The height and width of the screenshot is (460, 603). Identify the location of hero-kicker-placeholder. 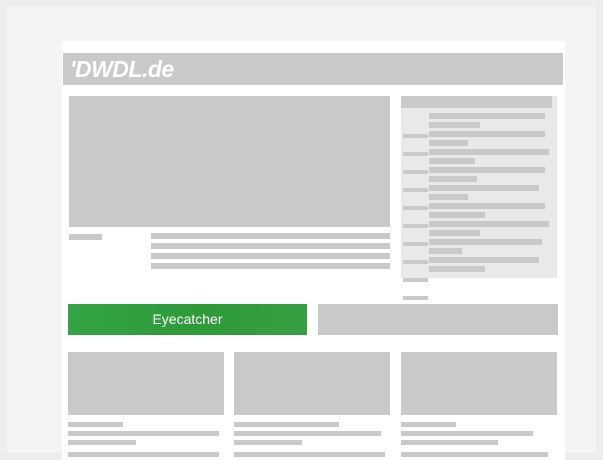
(85, 237).